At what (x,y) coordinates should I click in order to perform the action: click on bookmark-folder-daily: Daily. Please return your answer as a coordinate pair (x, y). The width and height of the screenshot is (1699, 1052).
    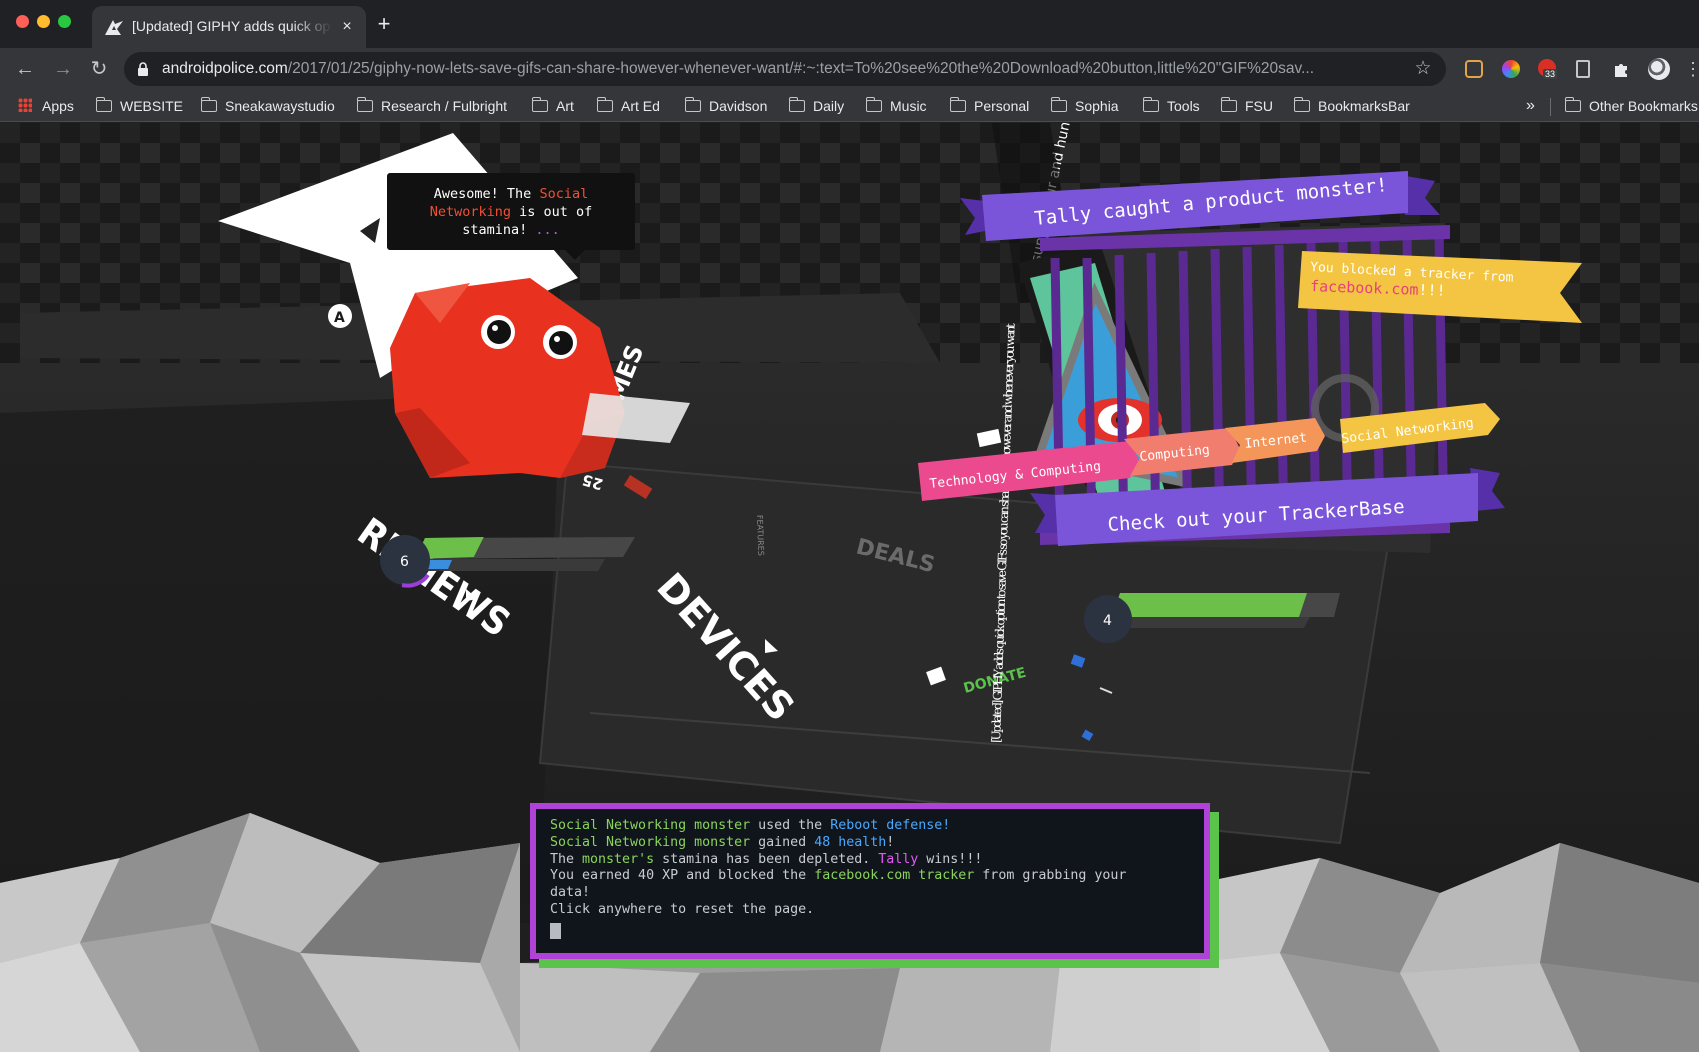
    Looking at the image, I should click on (816, 106).